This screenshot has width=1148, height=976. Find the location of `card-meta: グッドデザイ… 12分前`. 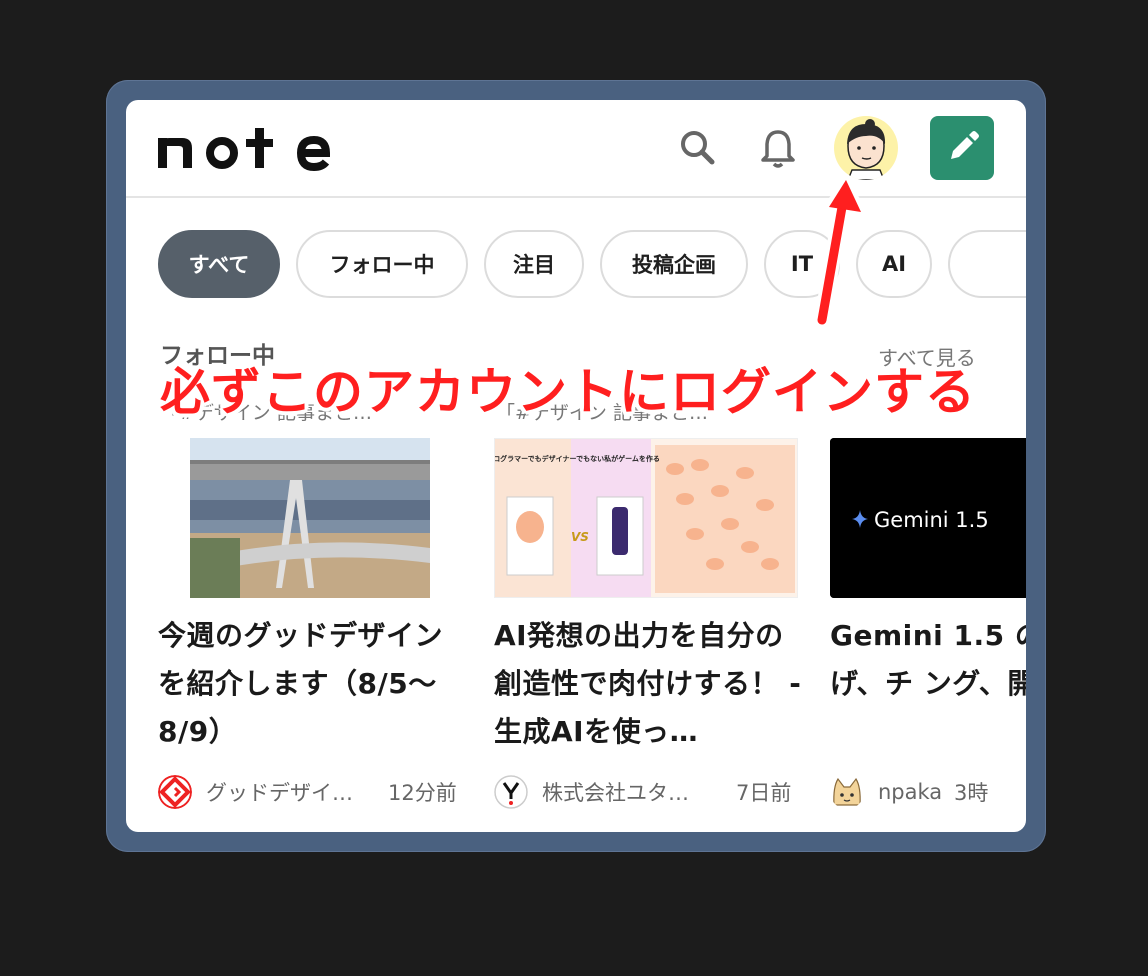

card-meta: グッドデザイ… 12分前 is located at coordinates (313, 792).